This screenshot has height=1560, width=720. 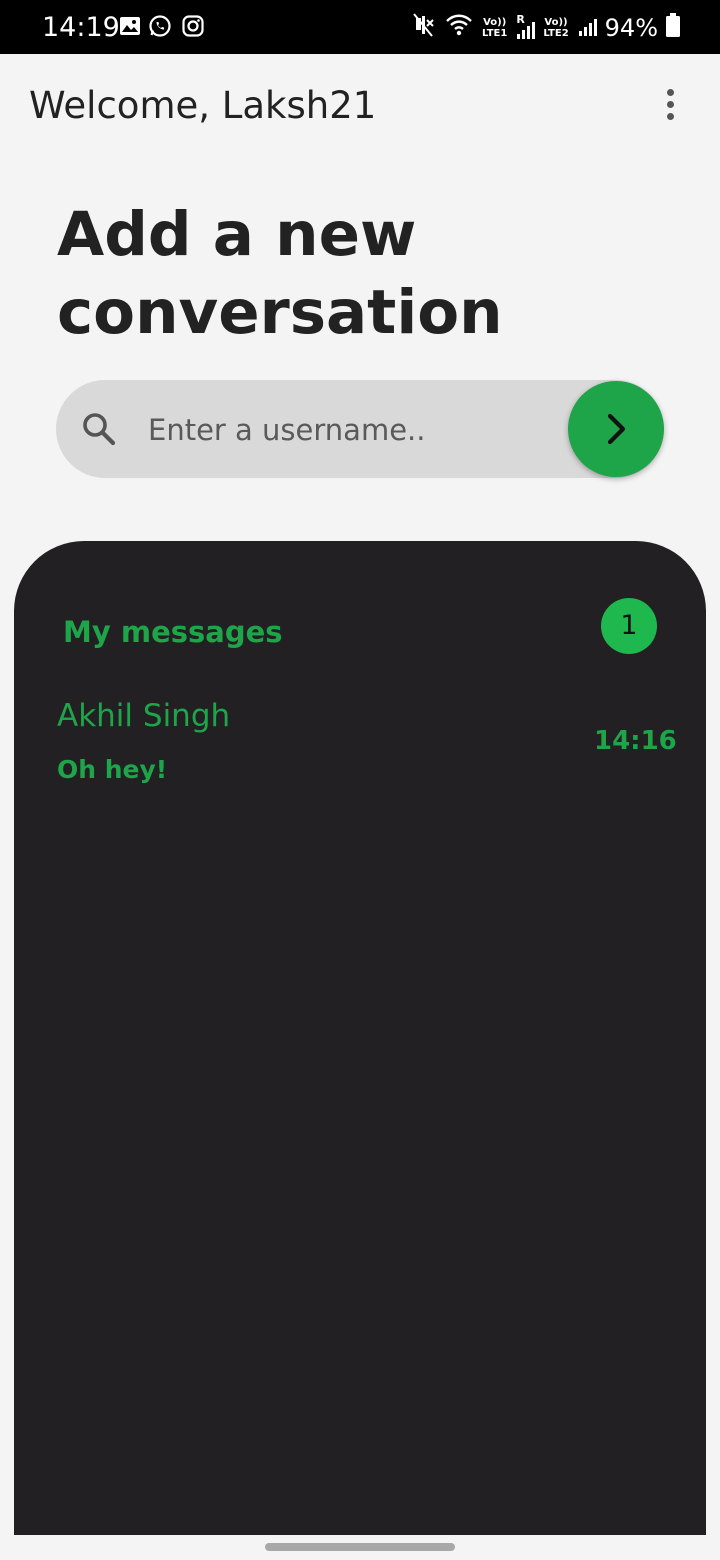 I want to click on battery-icon, so click(x=673, y=27).